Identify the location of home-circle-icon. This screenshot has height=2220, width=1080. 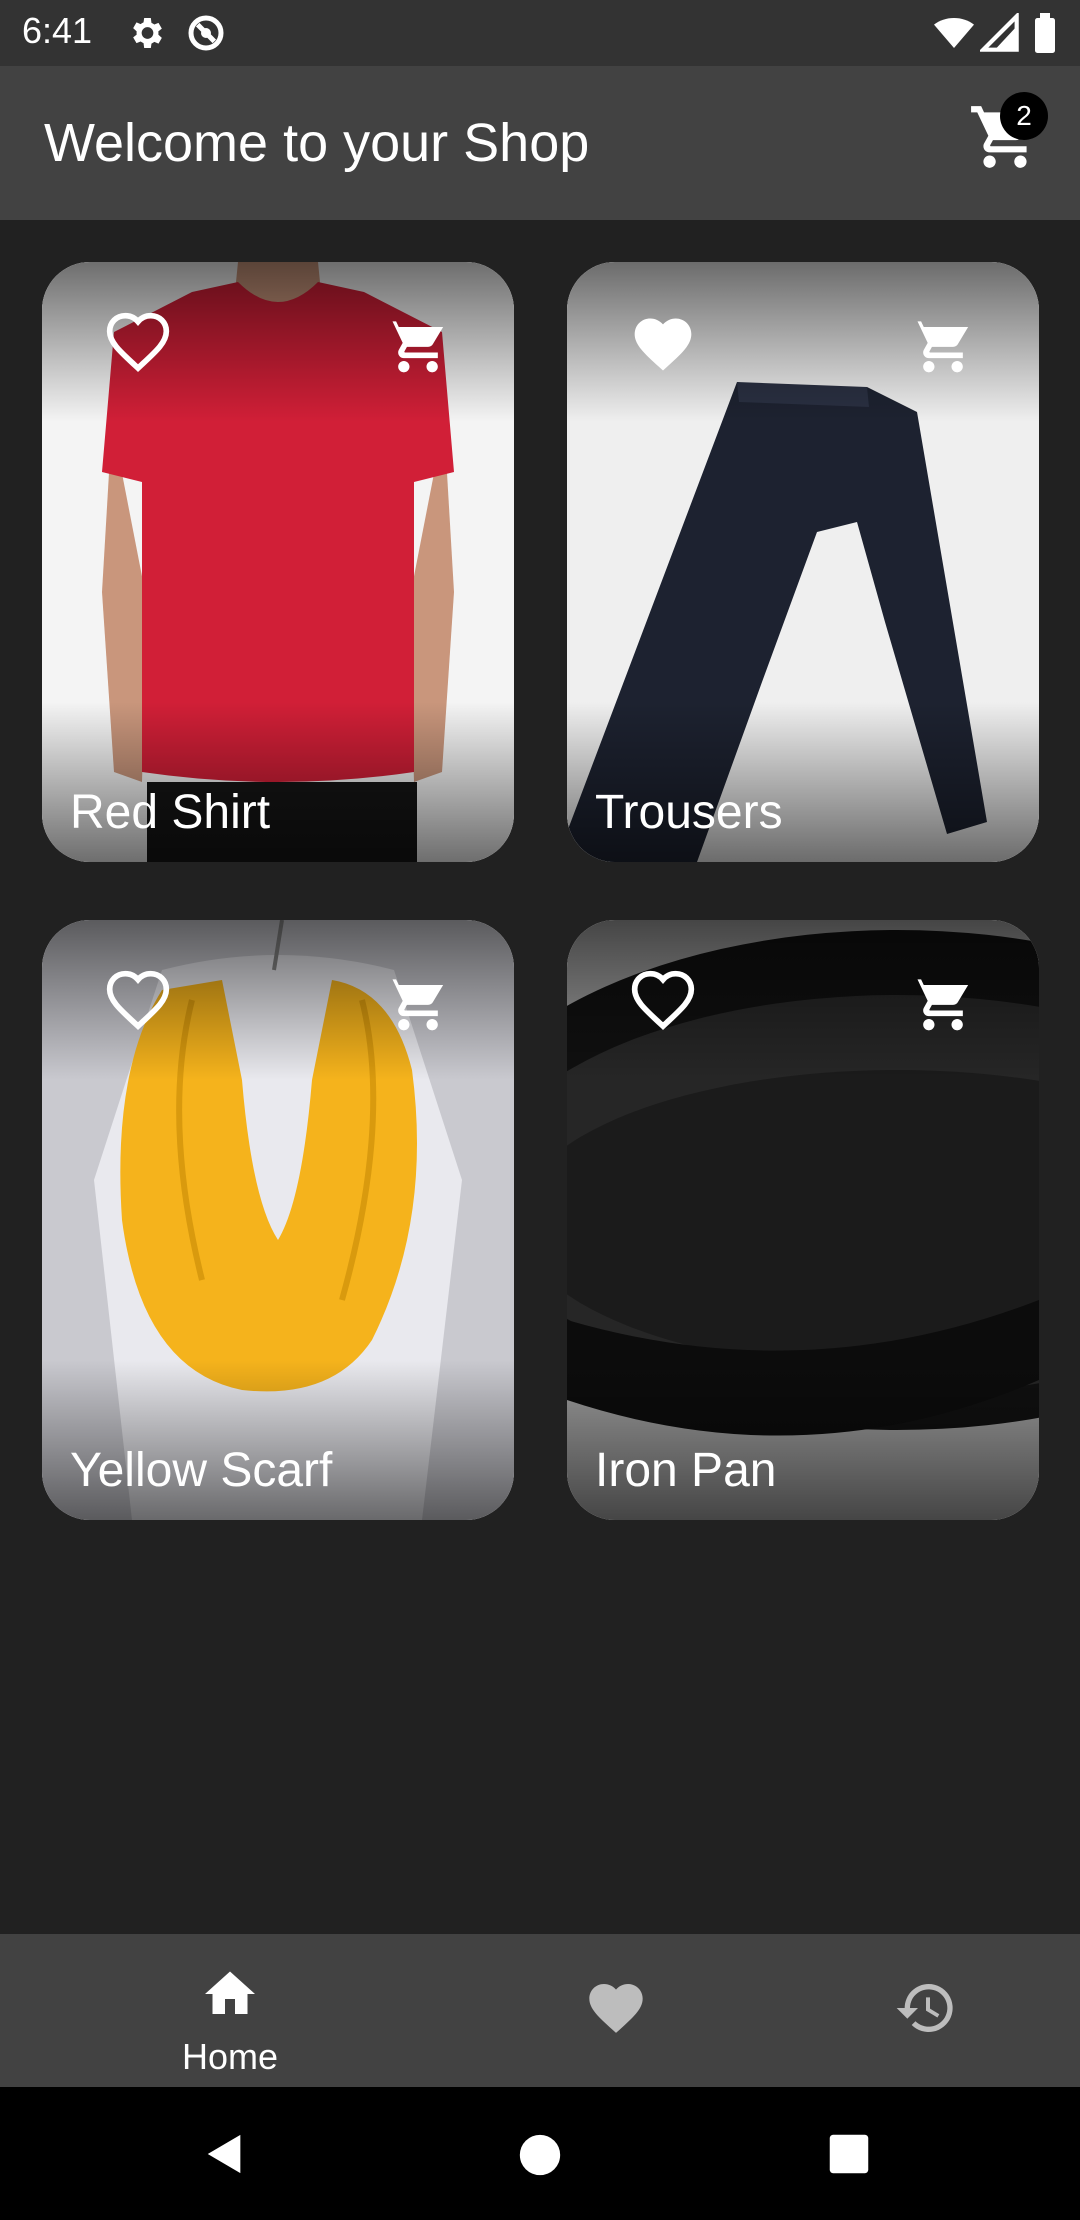
(540, 2155).